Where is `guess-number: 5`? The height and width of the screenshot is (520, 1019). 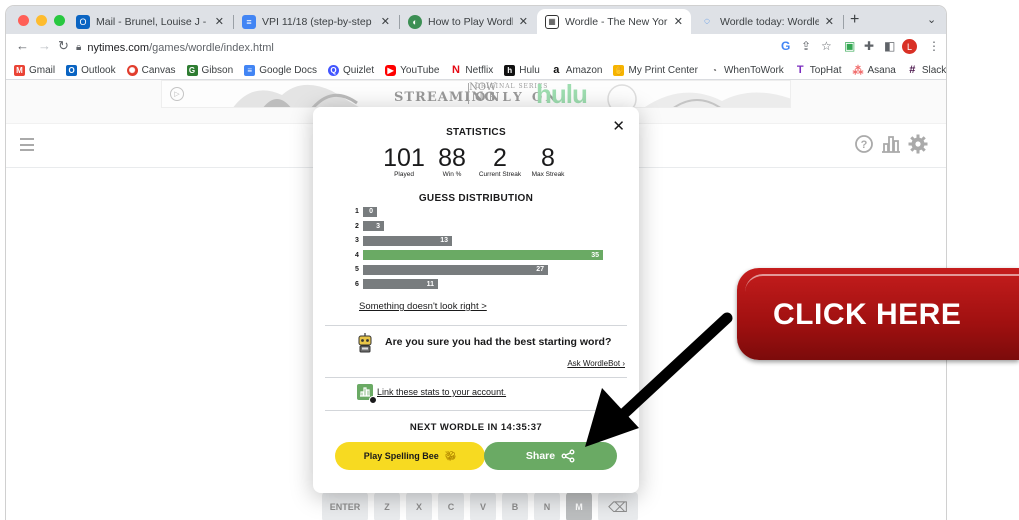 guess-number: 5 is located at coordinates (357, 269).